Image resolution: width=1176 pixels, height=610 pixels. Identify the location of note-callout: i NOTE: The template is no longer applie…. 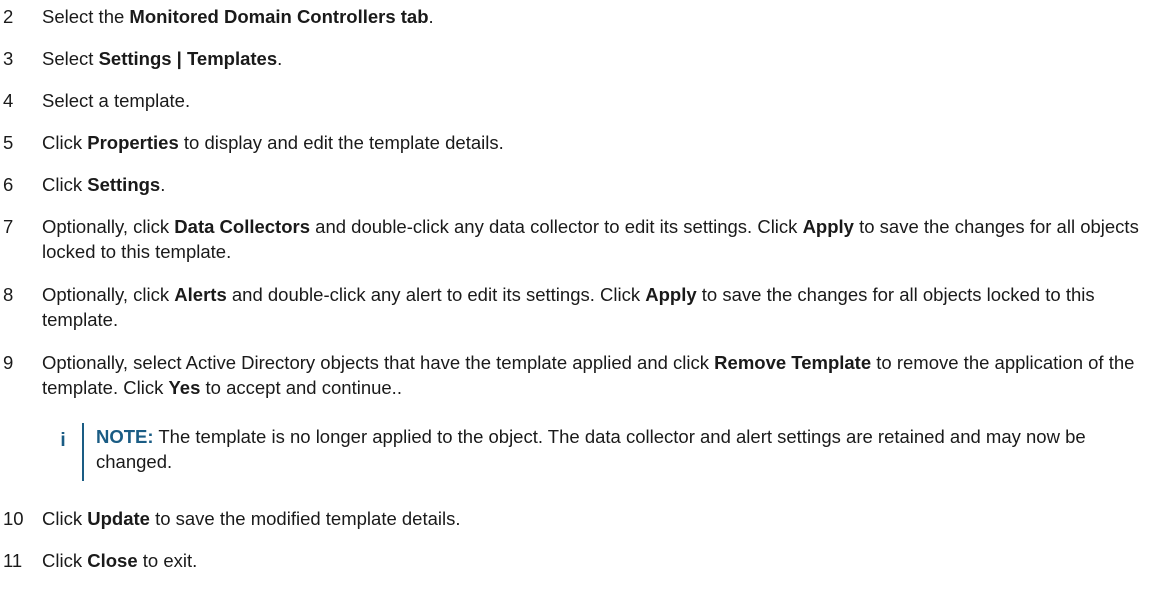
(611, 451).